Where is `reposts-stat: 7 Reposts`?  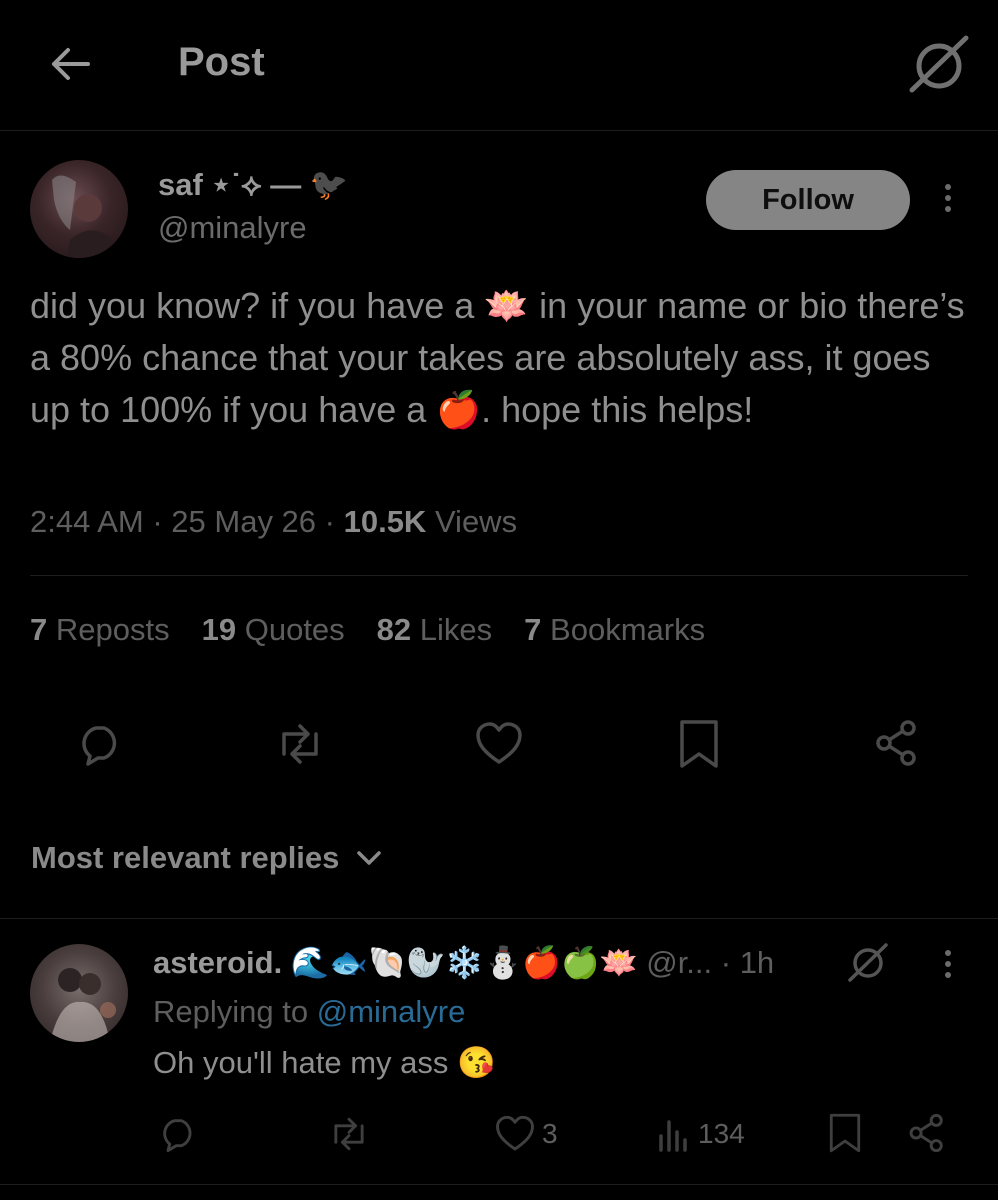 reposts-stat: 7 Reposts is located at coordinates (100, 630).